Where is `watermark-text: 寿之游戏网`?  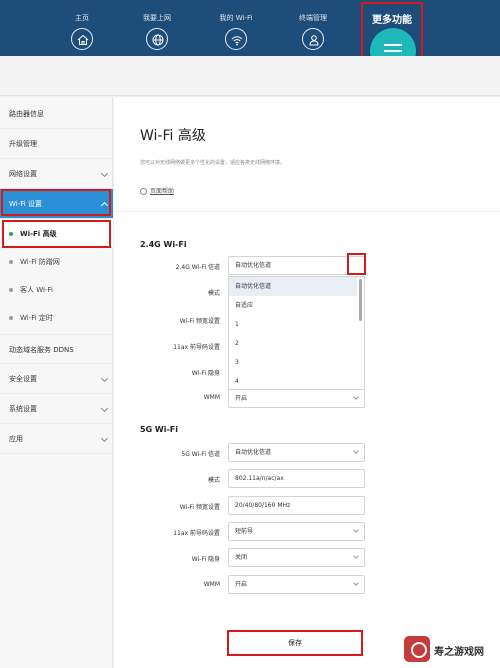
watermark-text: 寿之游戏网 is located at coordinates (459, 652).